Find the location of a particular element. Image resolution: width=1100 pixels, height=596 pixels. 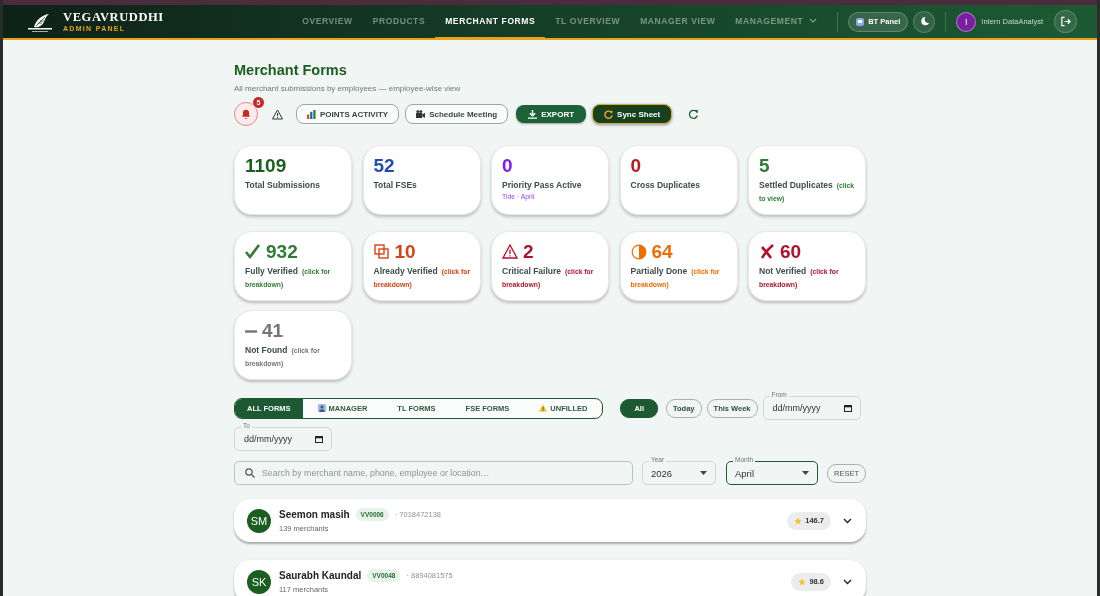

toolbar-button: Schedule Meeting is located at coordinates (457, 114).